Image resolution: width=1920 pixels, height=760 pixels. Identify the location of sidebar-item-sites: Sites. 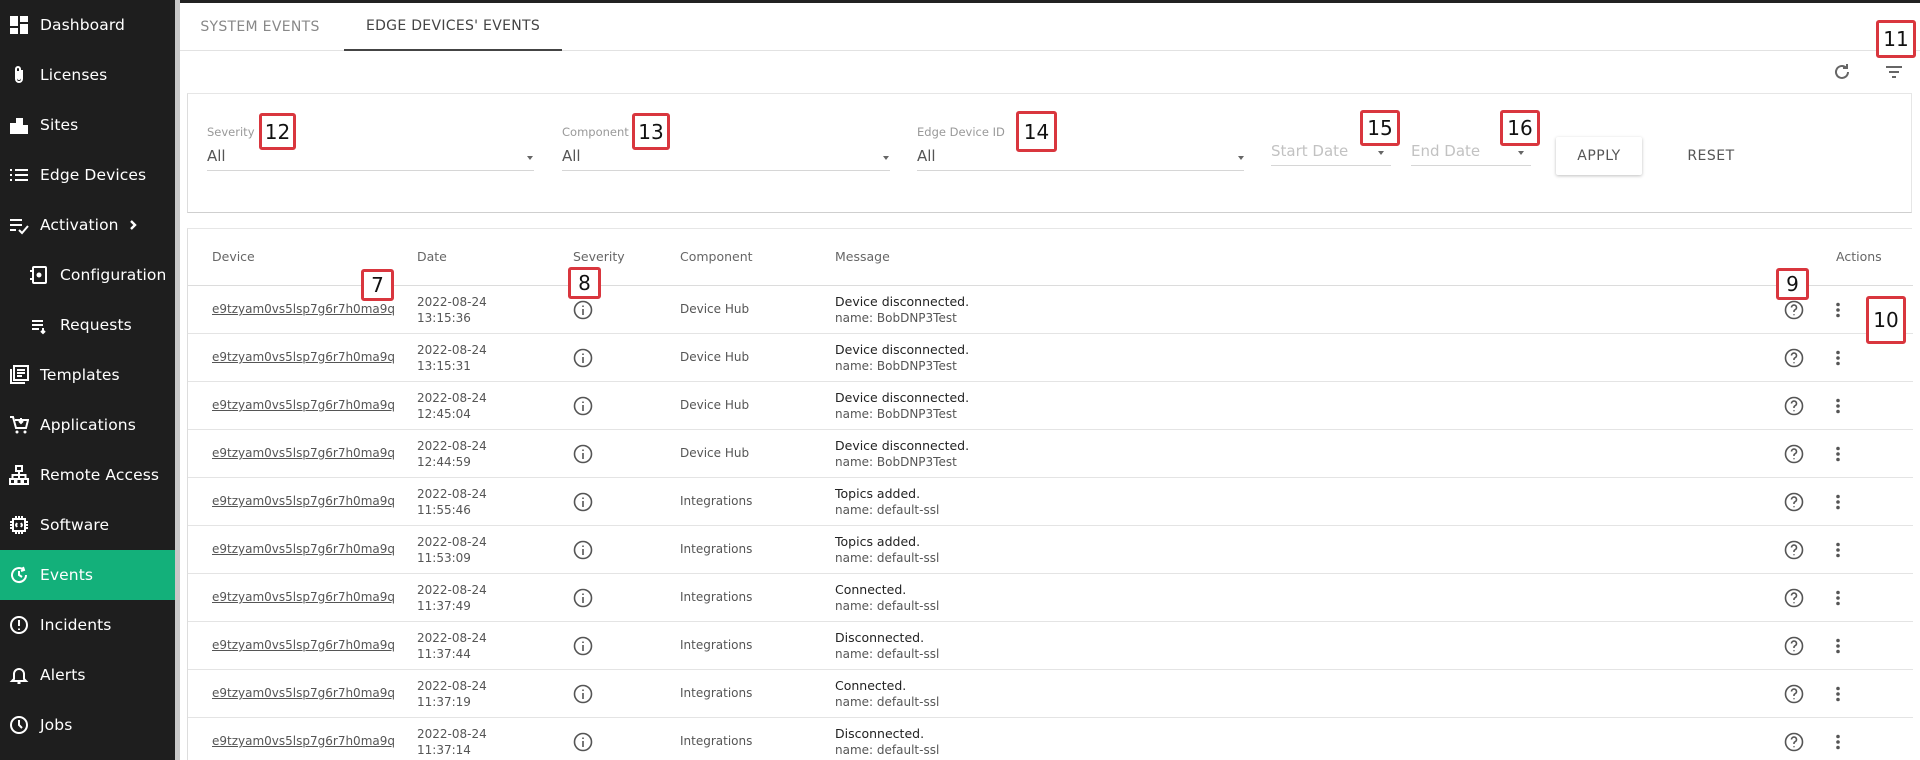
(87, 125).